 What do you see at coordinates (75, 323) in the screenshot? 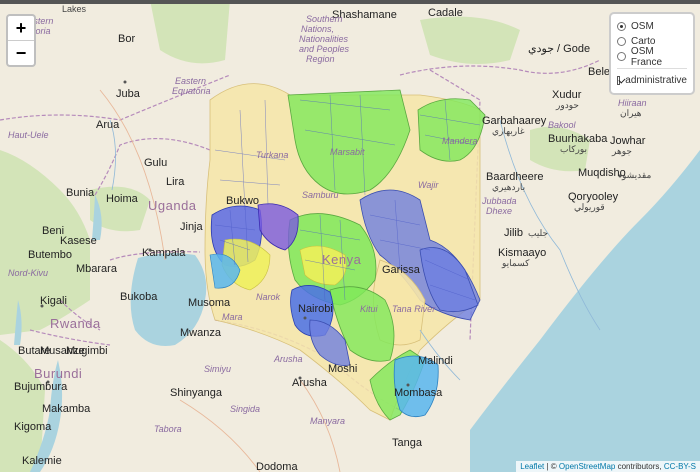
I see `label-rwanda: Rwanda` at bounding box center [75, 323].